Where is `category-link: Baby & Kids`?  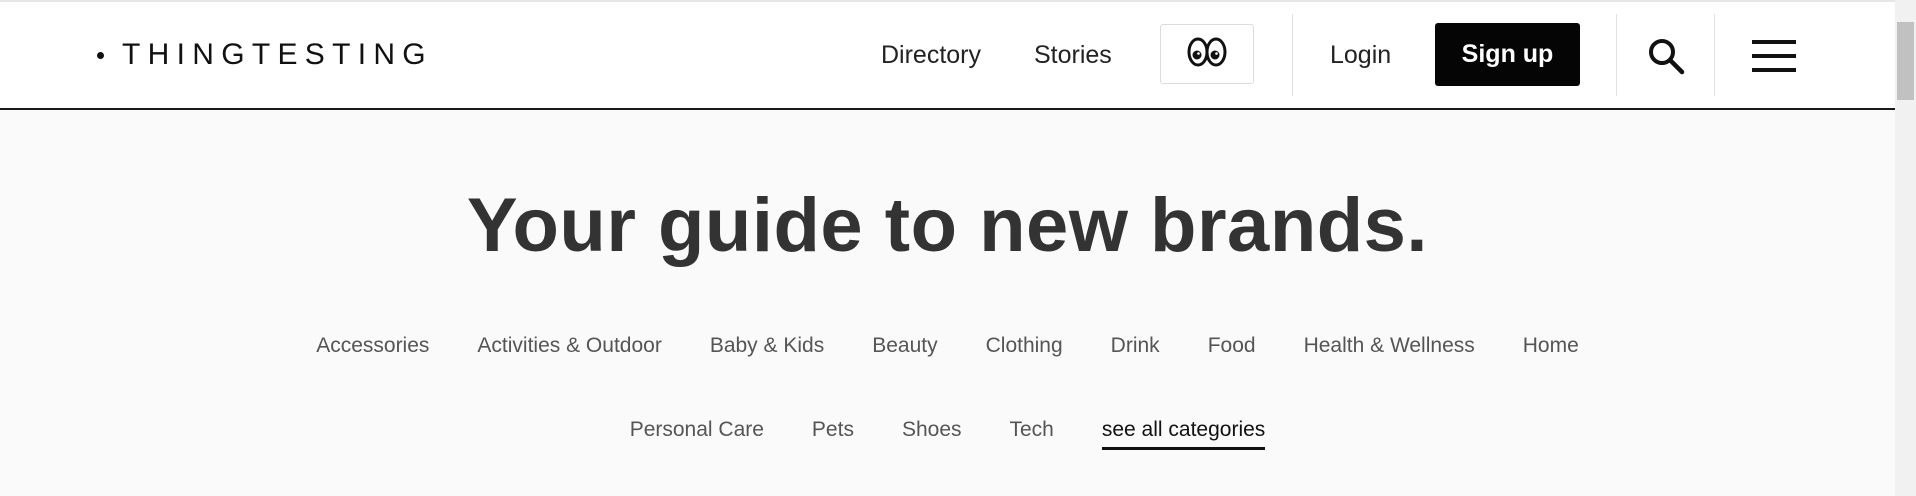
category-link: Baby & Kids is located at coordinates (767, 346).